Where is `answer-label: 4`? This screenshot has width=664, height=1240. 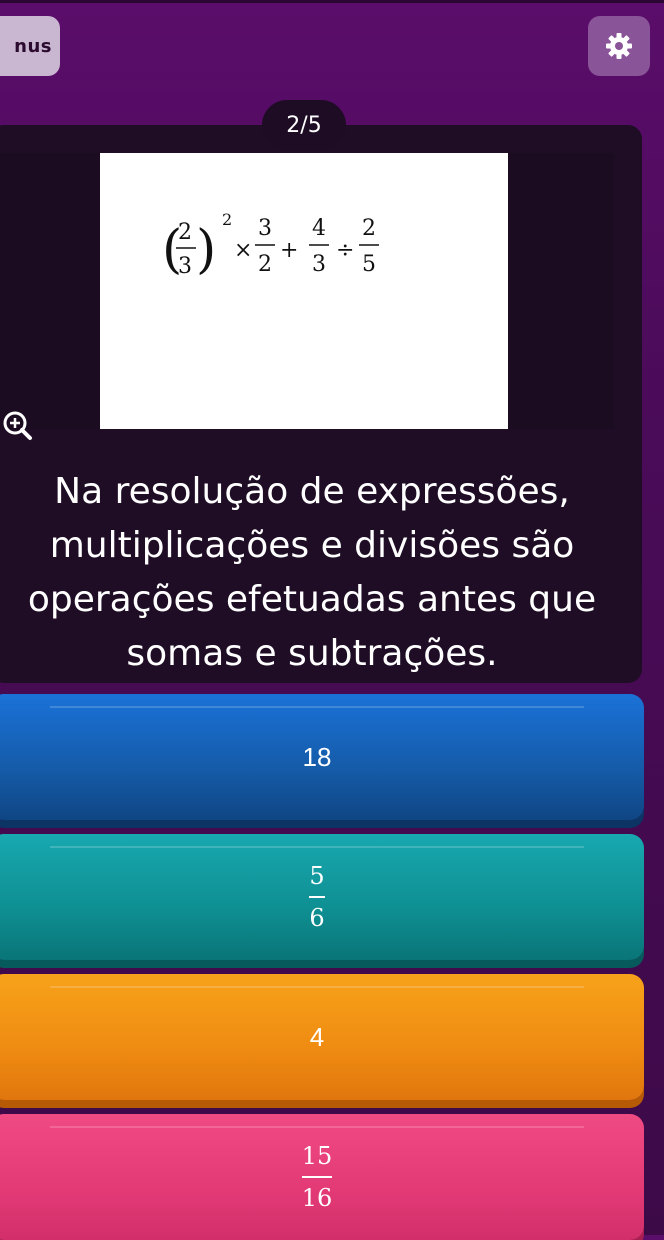
answer-label: 4 is located at coordinates (317, 1036).